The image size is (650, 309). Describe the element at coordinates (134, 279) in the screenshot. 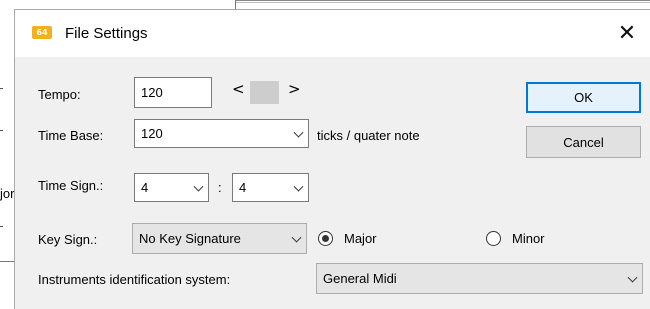

I see `instruments-label: Instruments identification system:` at that location.